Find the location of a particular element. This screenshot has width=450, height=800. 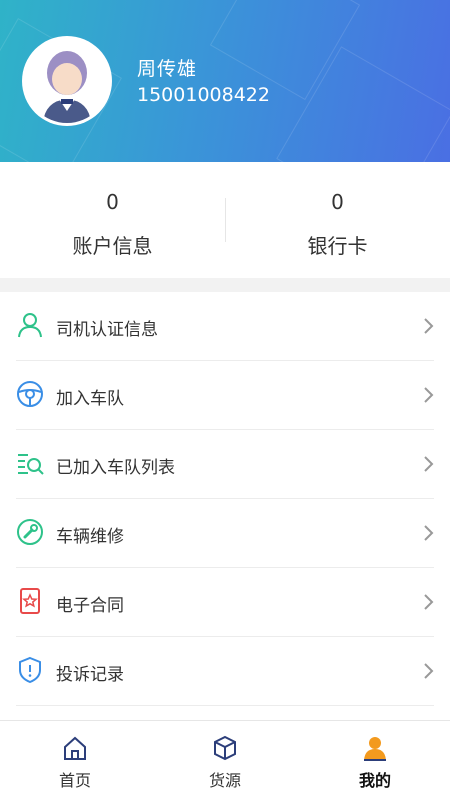

stat-bank-card: 0 银行卡 is located at coordinates (337, 220).